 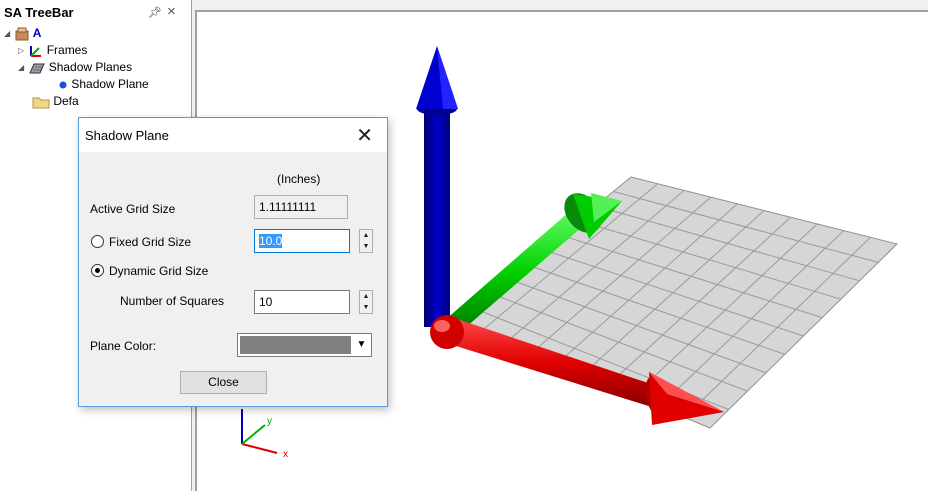 I want to click on tree-item-label: Shadow Planes, so click(x=90, y=67).